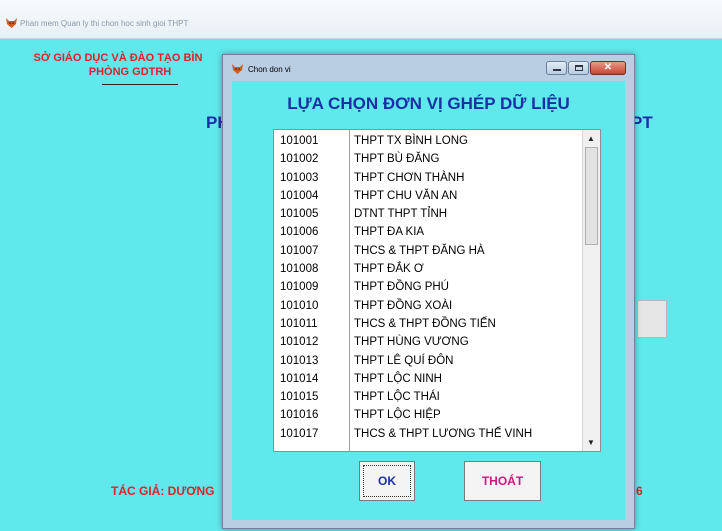  I want to click on unit-code: 101011, so click(299, 323).